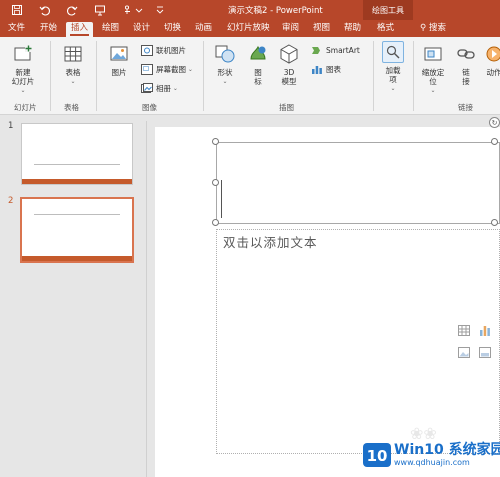 This screenshot has height=477, width=500. What do you see at coordinates (485, 352) in the screenshot?
I see `insert-video-icon` at bounding box center [485, 352].